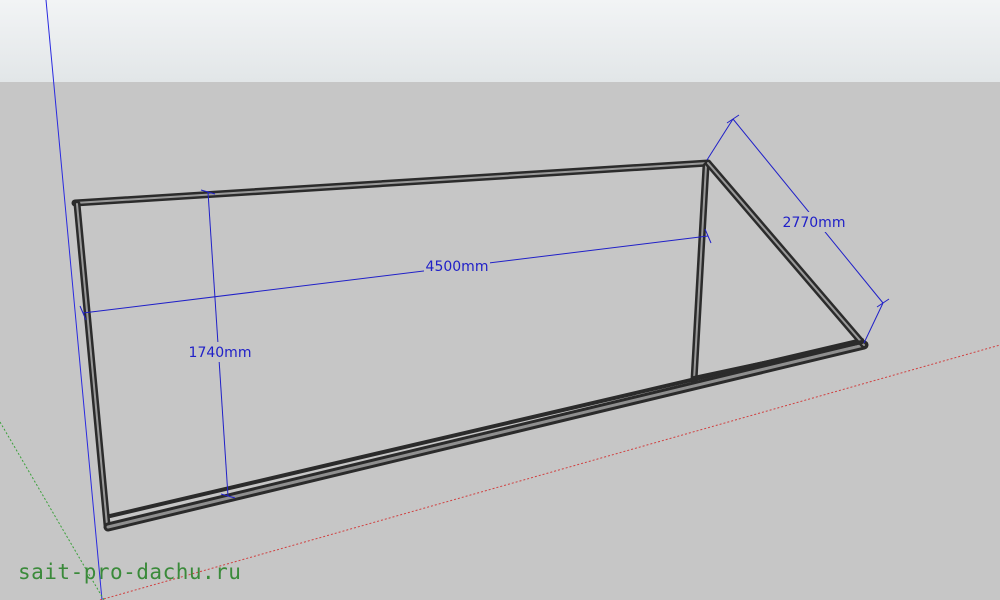 This screenshot has width=1000, height=600. I want to click on site-watermark: sait-pro-dachu.ru, so click(130, 572).